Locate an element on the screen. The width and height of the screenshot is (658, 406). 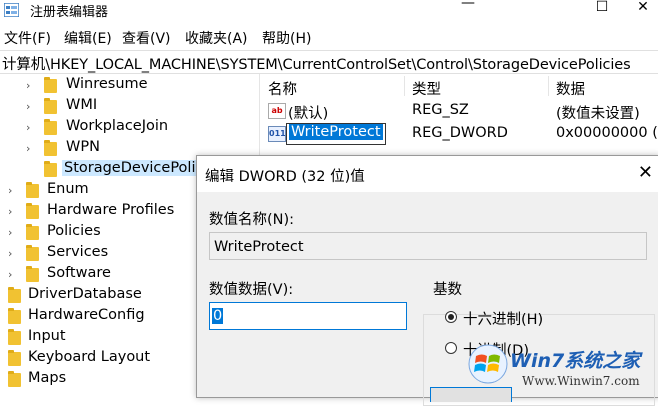
dialog-title: 编辑 DWORD (32 位)值 is located at coordinates (285, 177).